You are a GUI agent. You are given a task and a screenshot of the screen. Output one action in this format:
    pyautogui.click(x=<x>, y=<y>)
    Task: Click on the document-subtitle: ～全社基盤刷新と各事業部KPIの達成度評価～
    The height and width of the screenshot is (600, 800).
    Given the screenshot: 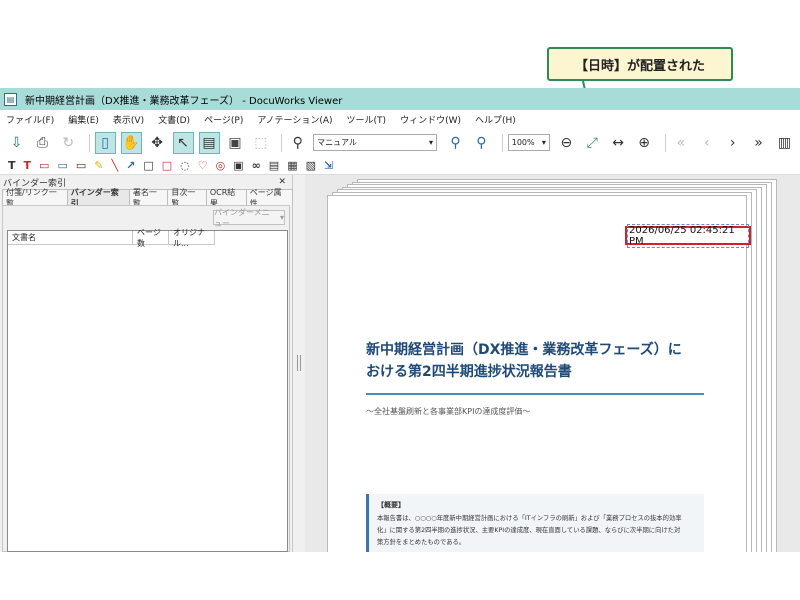 What is the action you would take?
    pyautogui.click(x=448, y=411)
    